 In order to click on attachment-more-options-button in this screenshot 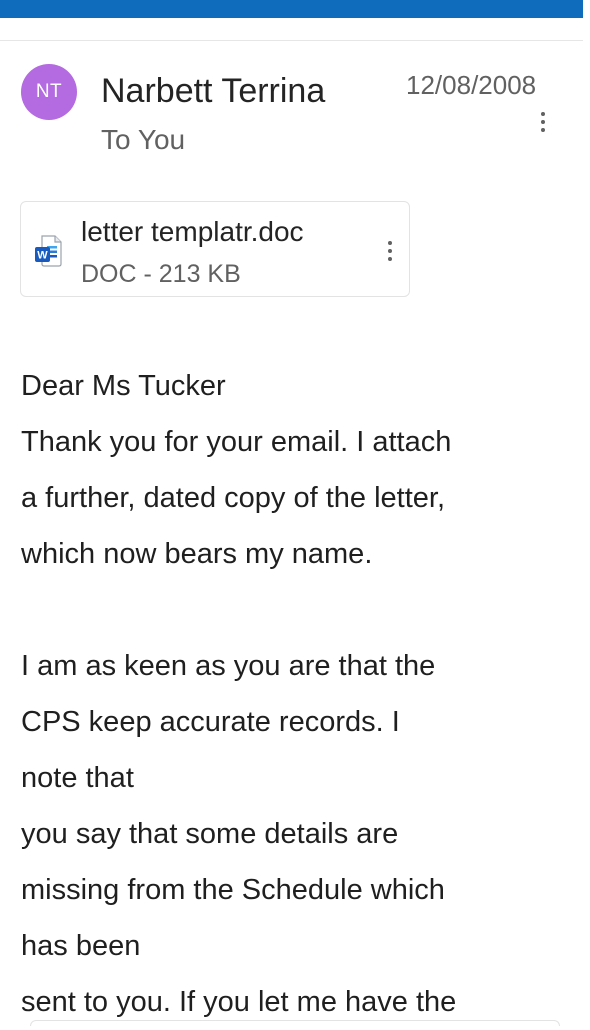, I will do `click(390, 251)`.